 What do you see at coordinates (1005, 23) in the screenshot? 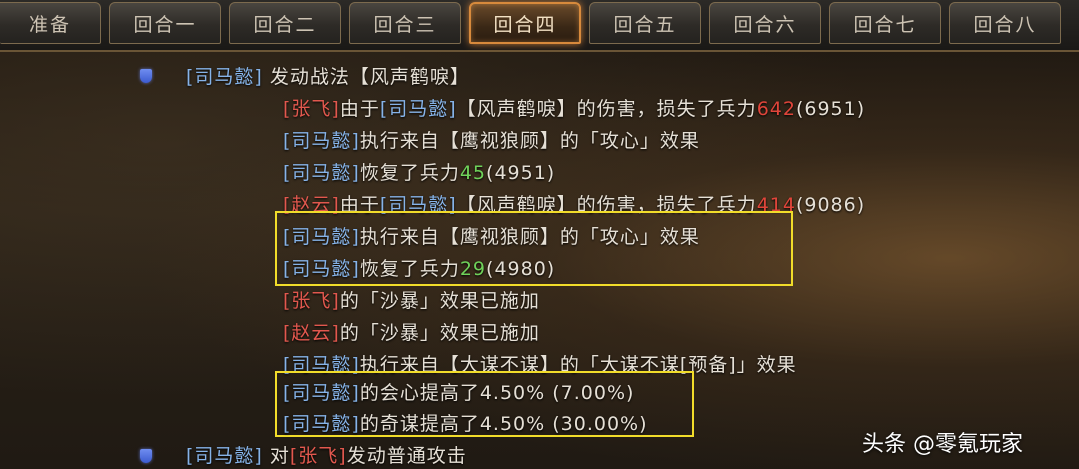
I see `tab-round-8: 回合八` at bounding box center [1005, 23].